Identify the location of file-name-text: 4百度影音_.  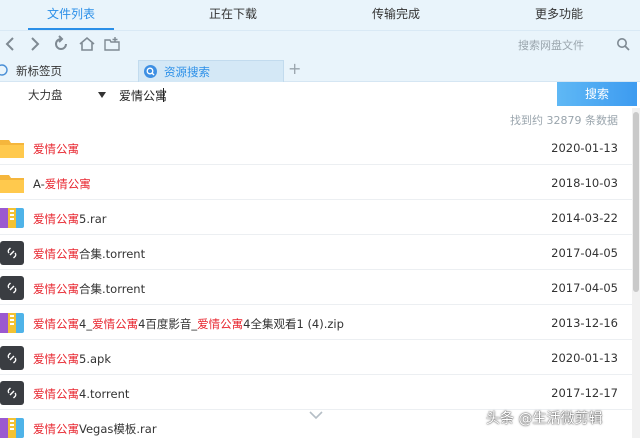
(168, 324).